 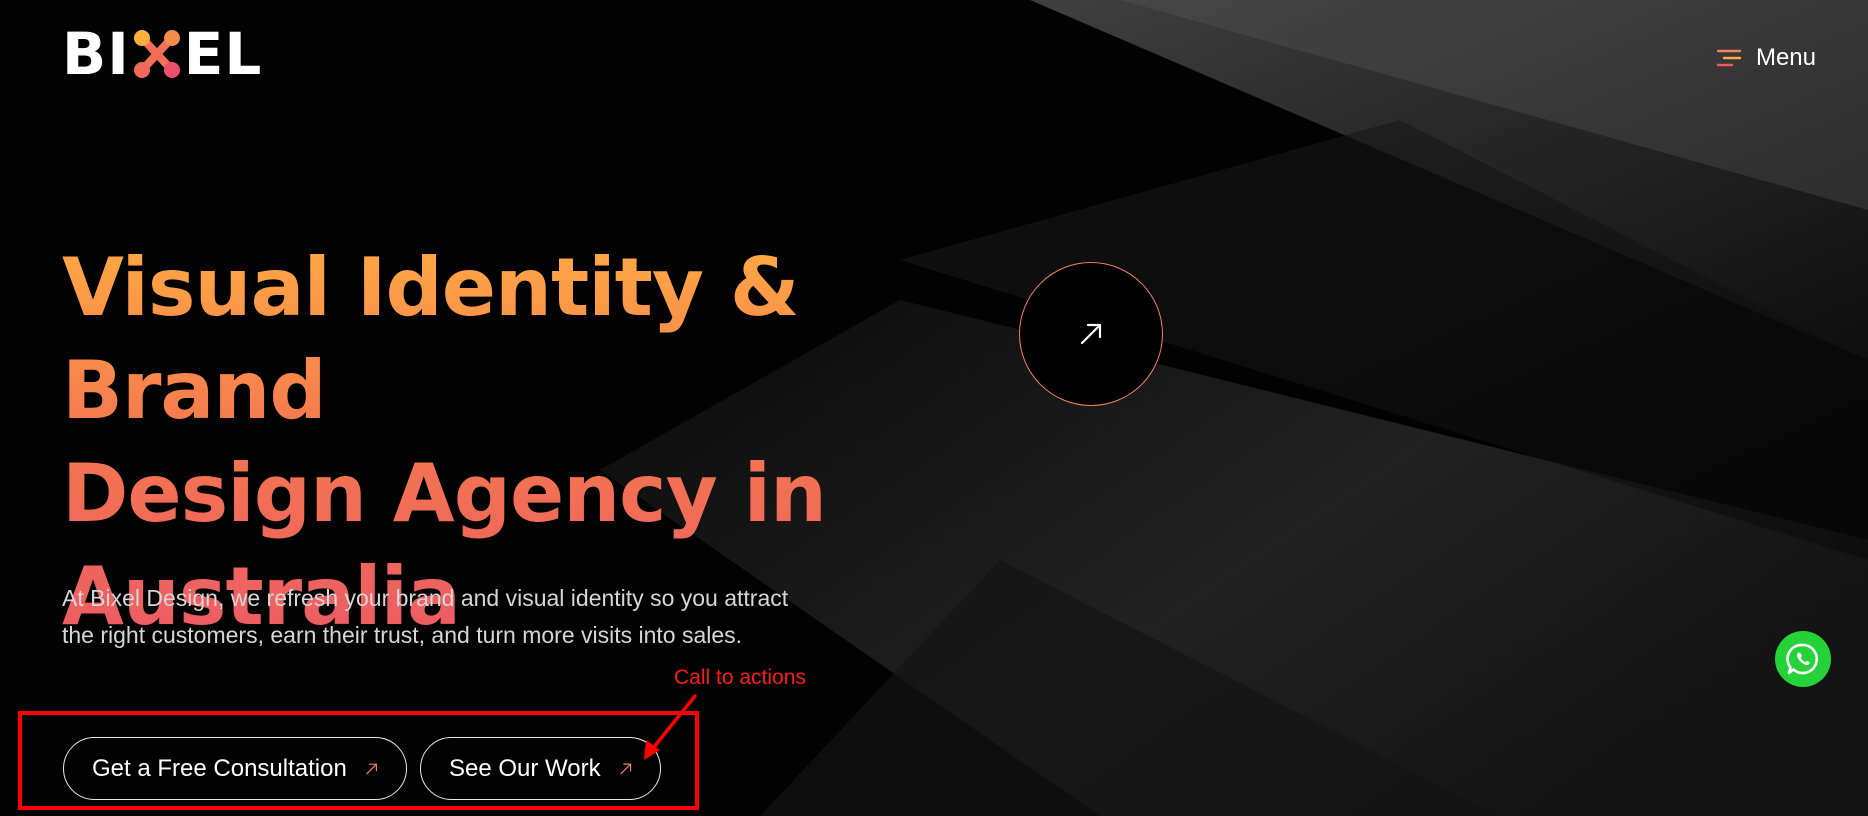 I want to click on logo-text-left: BI, so click(x=96, y=54).